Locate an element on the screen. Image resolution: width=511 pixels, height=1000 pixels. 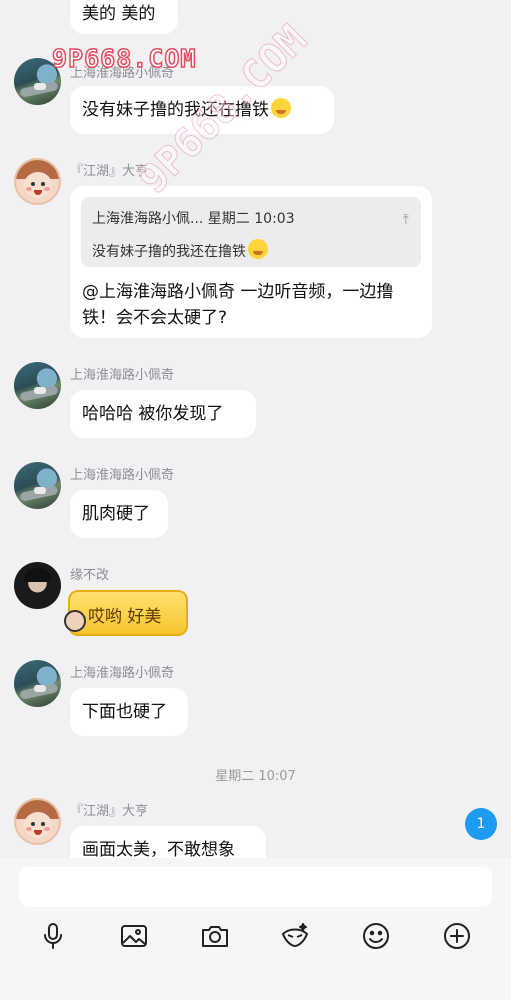
input-bar is located at coordinates (255, 929).